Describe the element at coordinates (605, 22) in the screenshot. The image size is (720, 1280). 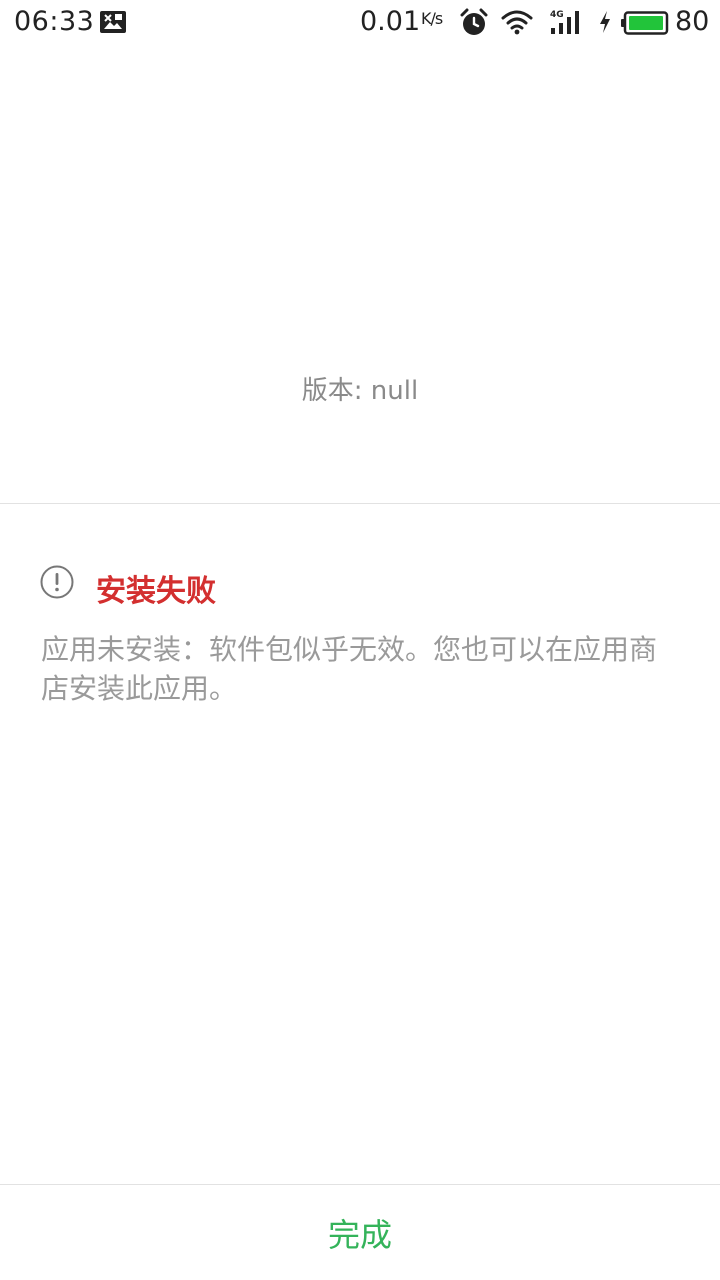
I see `charging-icon` at that location.